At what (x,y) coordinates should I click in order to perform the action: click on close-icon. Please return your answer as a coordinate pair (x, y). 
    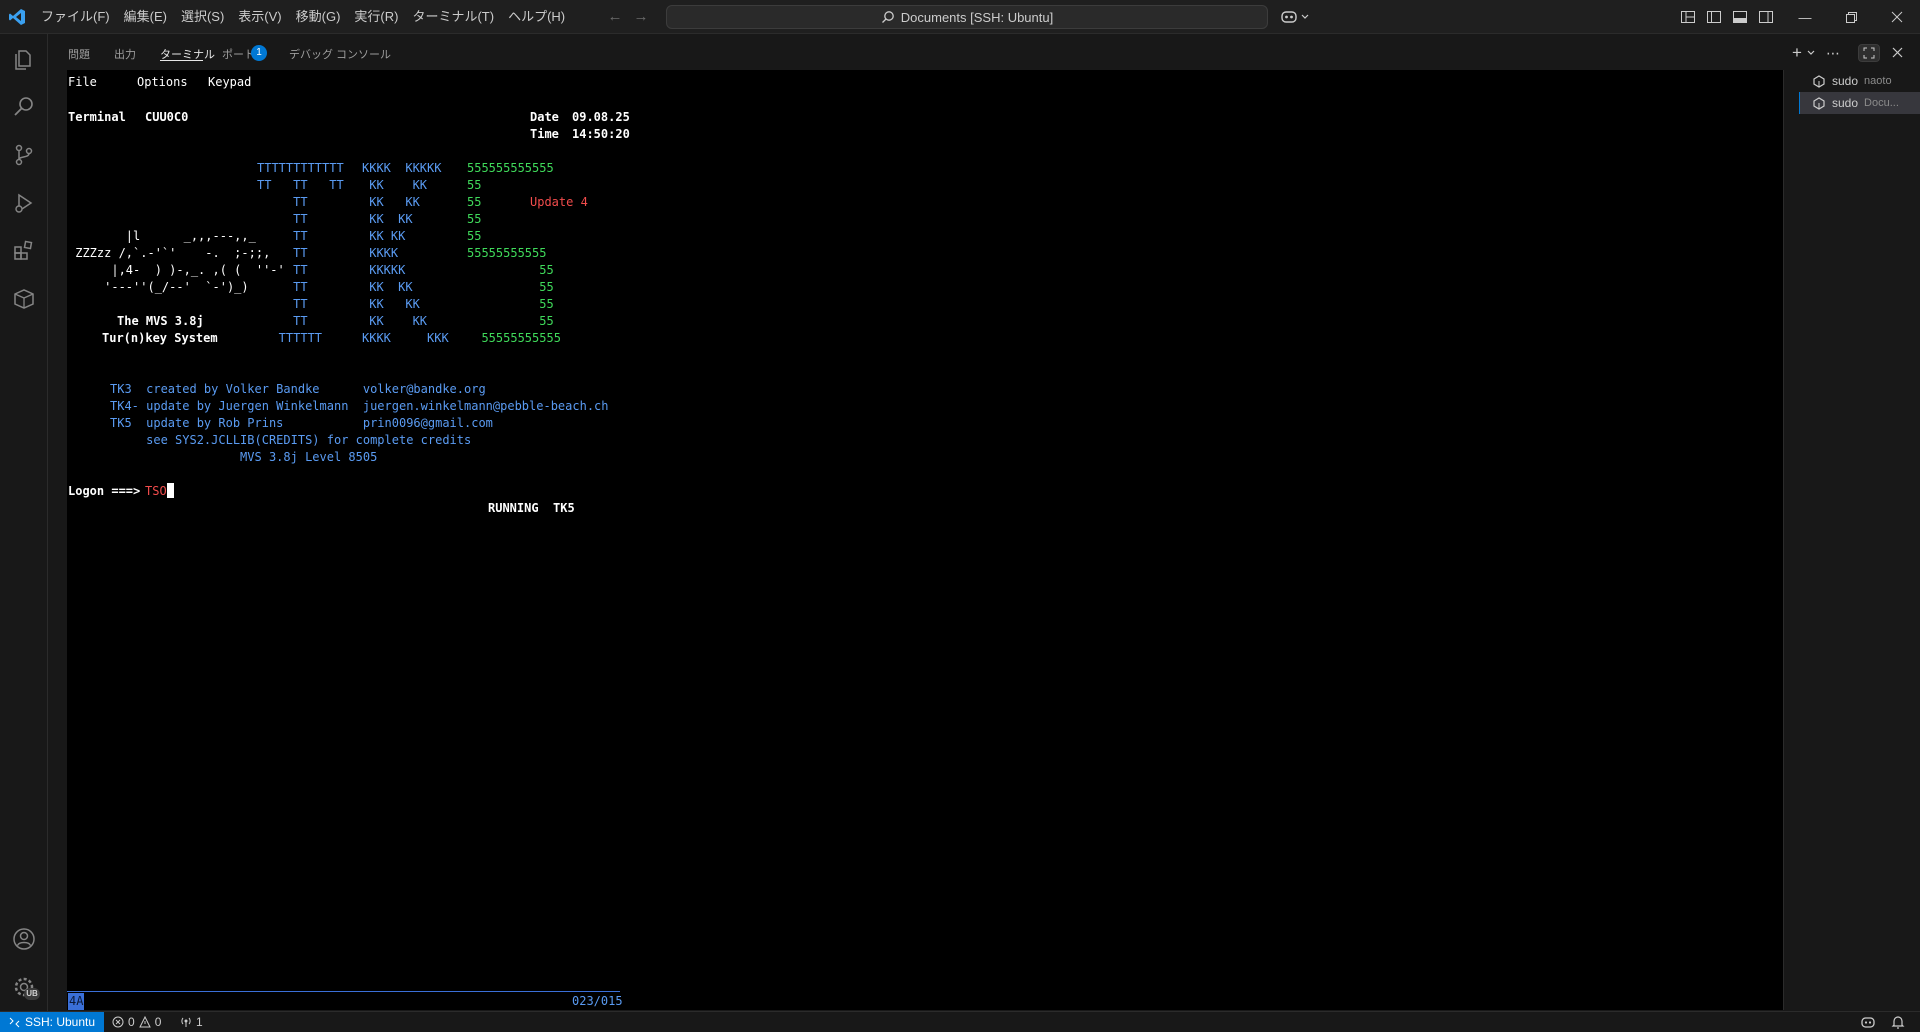
    Looking at the image, I should click on (1897, 17).